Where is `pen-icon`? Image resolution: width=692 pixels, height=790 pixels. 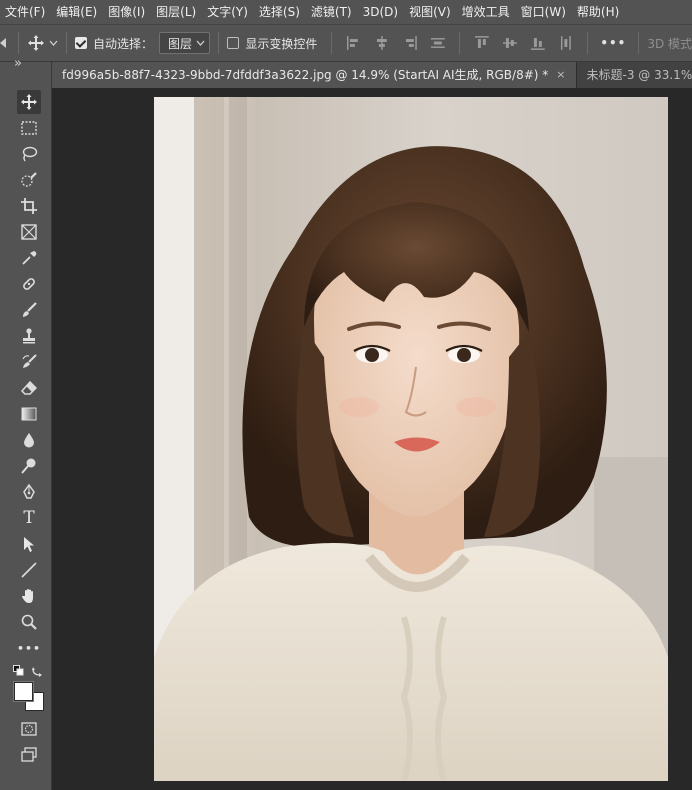
pen-icon is located at coordinates (29, 491).